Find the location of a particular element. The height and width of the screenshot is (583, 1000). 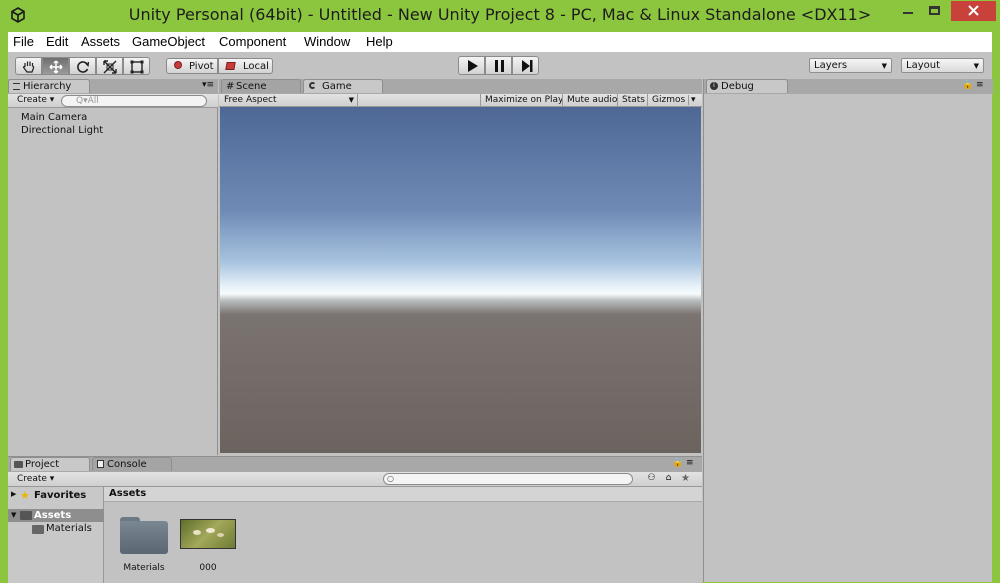

maximize-icon is located at coordinates (934, 10).